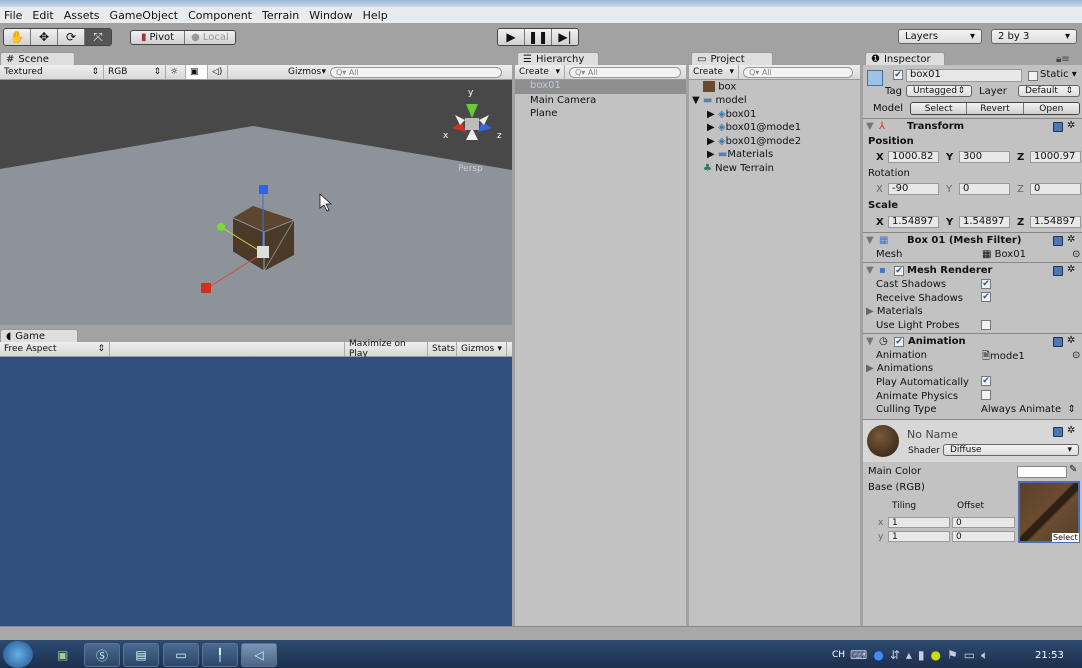 The width and height of the screenshot is (1082, 668). Describe the element at coordinates (719, 100) in the screenshot. I see `project-item-model: ▼ ▬ model` at that location.